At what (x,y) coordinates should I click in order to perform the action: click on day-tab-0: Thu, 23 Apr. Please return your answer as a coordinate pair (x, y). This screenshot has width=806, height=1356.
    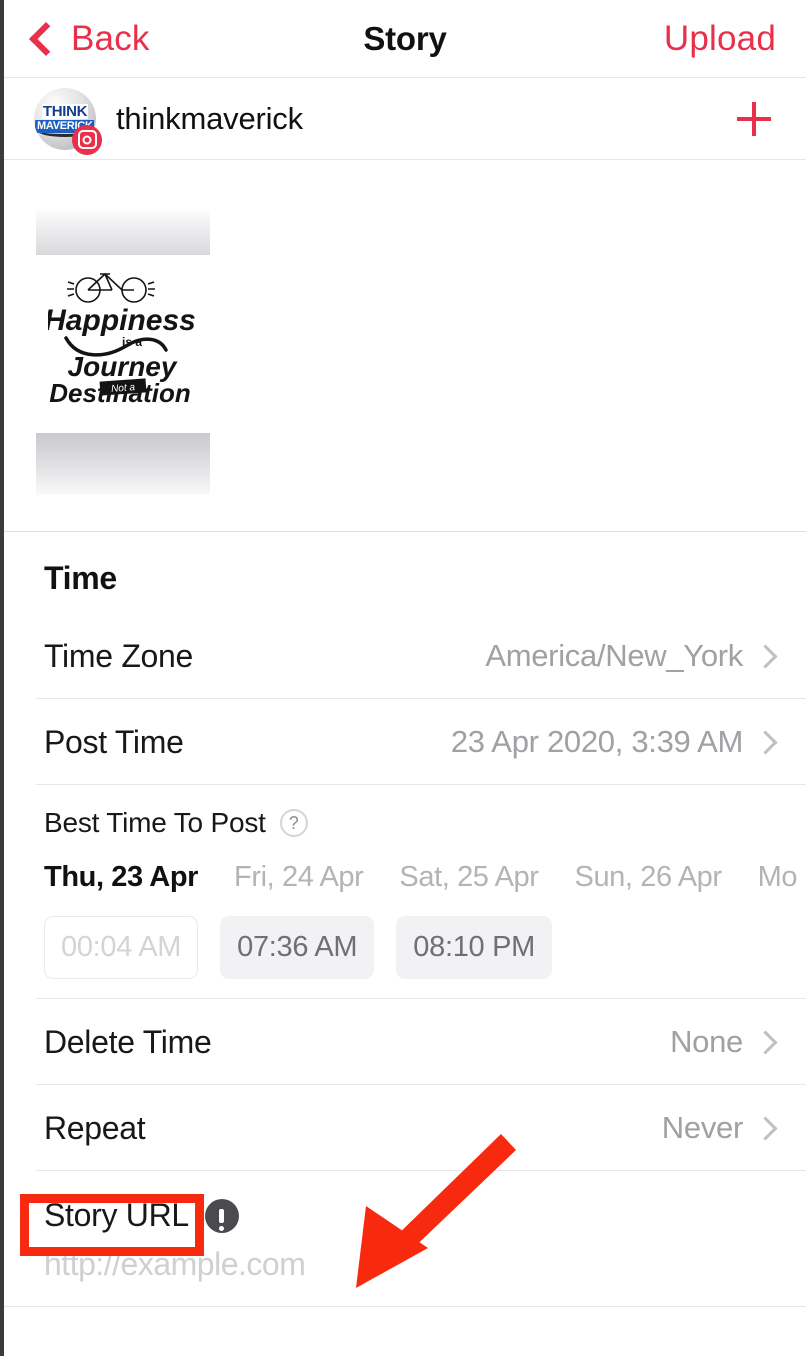
    Looking at the image, I should click on (121, 877).